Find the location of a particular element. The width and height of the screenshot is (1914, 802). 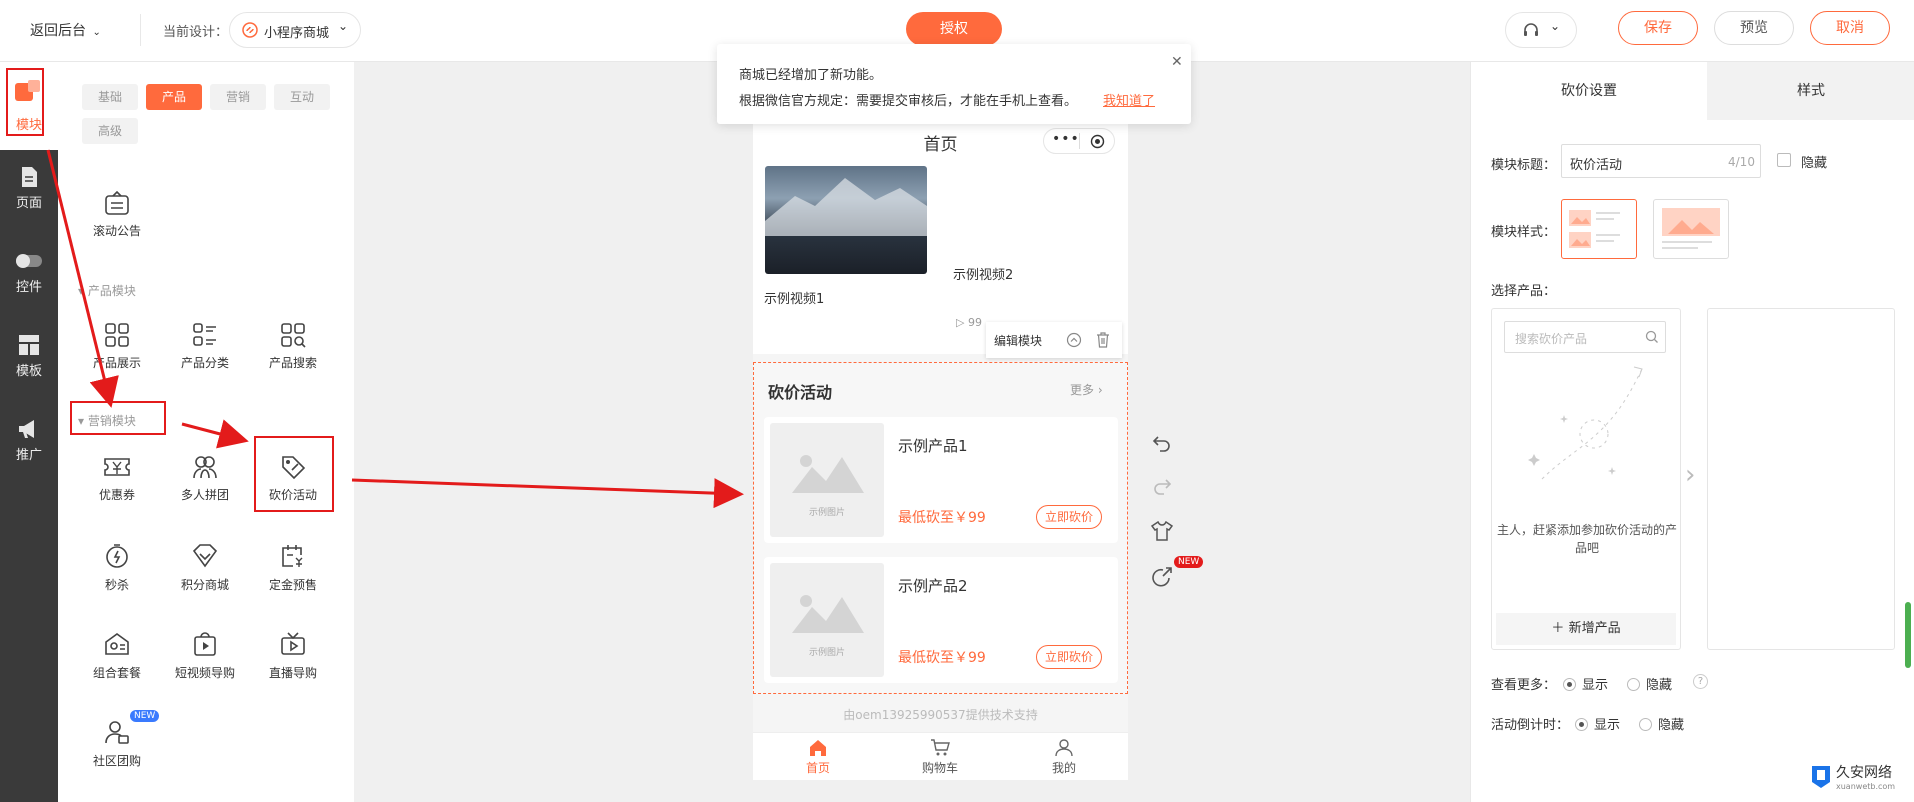

product-card: 示例图片 示例产品2 最低砍至￥99 立即砍价 is located at coordinates (941, 620).